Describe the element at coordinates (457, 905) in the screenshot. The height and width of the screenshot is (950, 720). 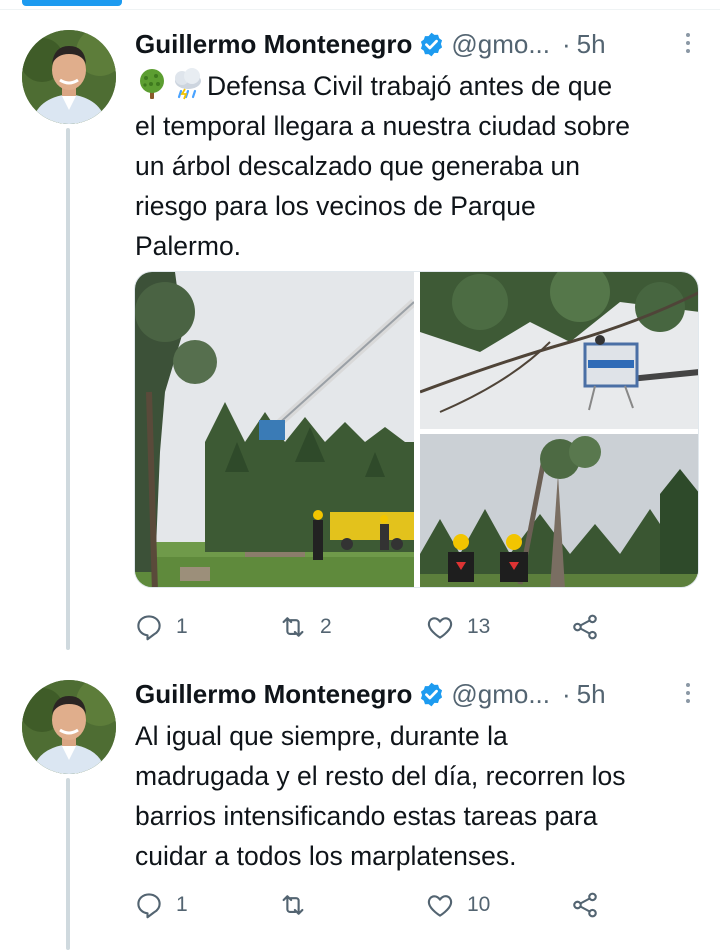
I see `like-button: 10` at that location.